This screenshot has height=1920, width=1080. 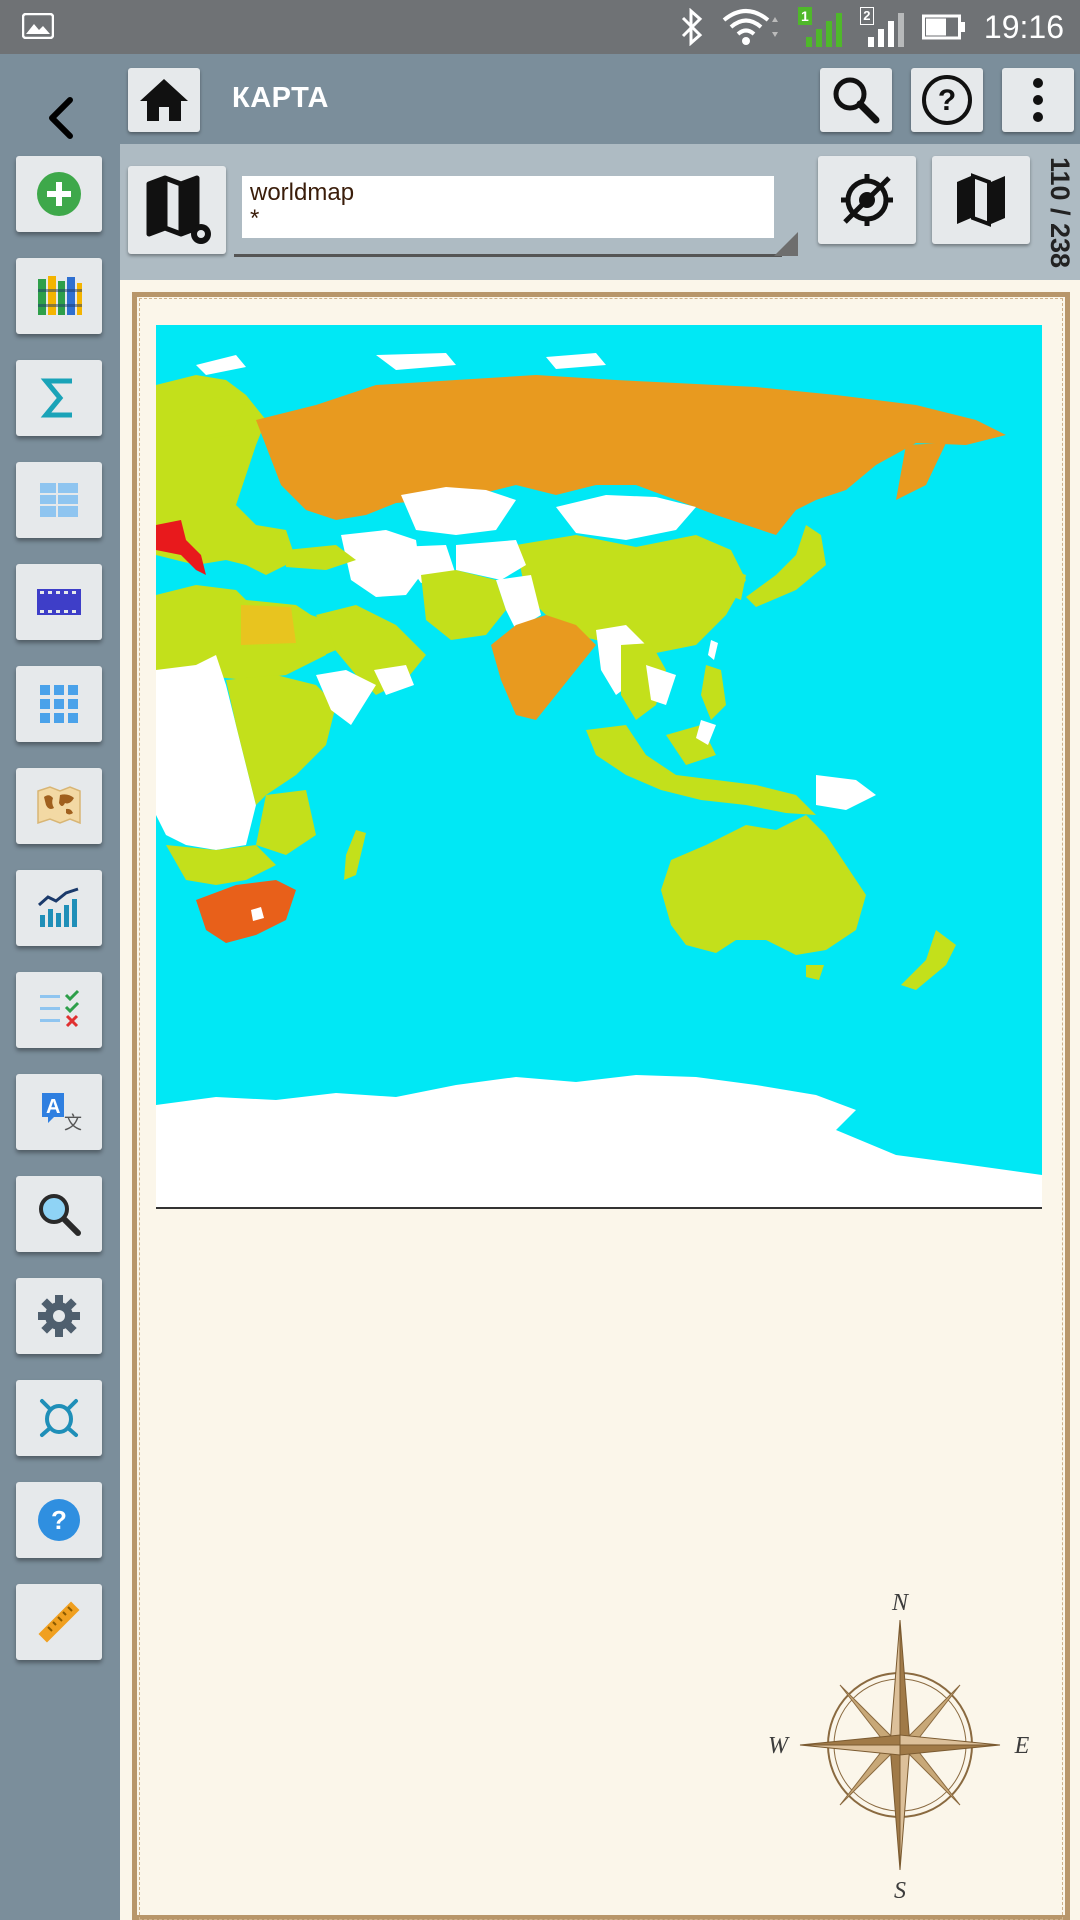 What do you see at coordinates (1060, 212) in the screenshot?
I see `record-counter: 110 / 238` at bounding box center [1060, 212].